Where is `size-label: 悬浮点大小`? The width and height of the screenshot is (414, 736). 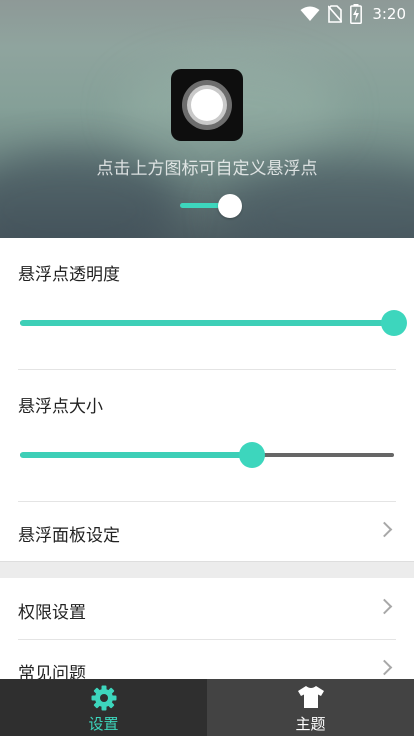
size-label: 悬浮点大小 is located at coordinates (60, 407).